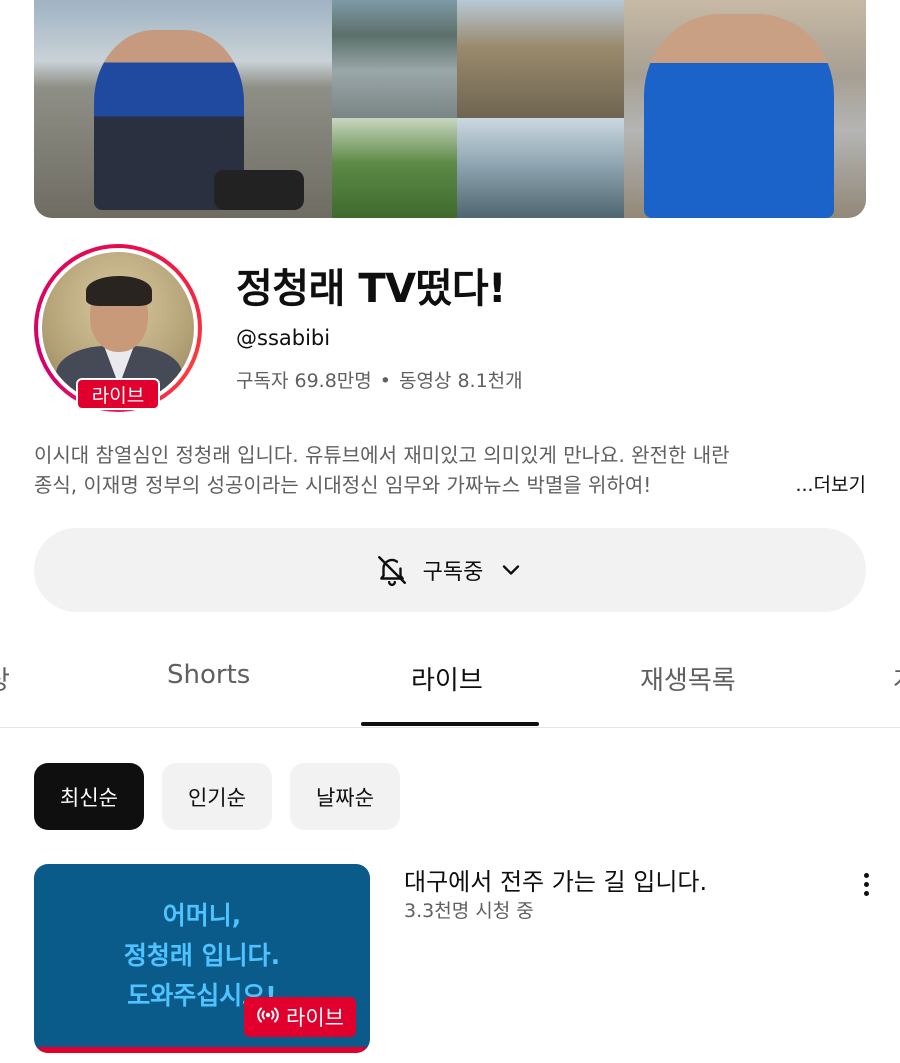  Describe the element at coordinates (268, 1017) in the screenshot. I see `live-broadcast-icon` at that location.